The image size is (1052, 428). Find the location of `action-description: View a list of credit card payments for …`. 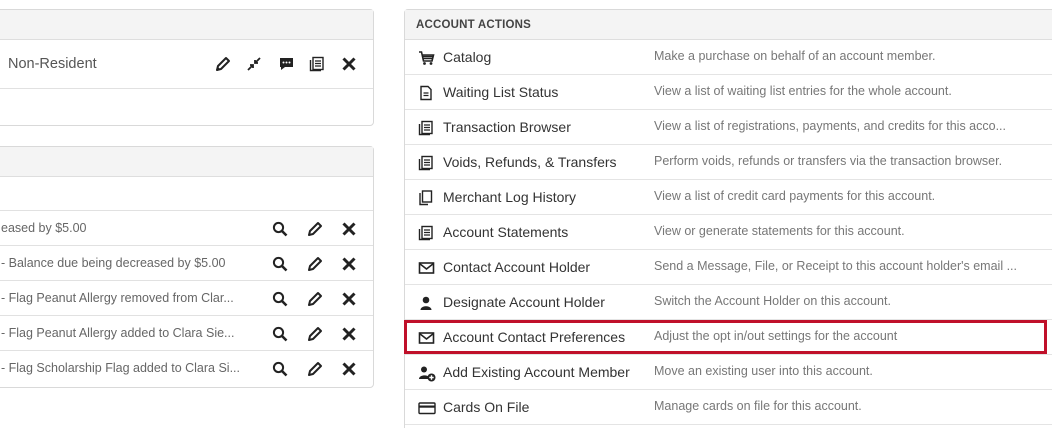

action-description: View a list of credit card payments for … is located at coordinates (795, 196).